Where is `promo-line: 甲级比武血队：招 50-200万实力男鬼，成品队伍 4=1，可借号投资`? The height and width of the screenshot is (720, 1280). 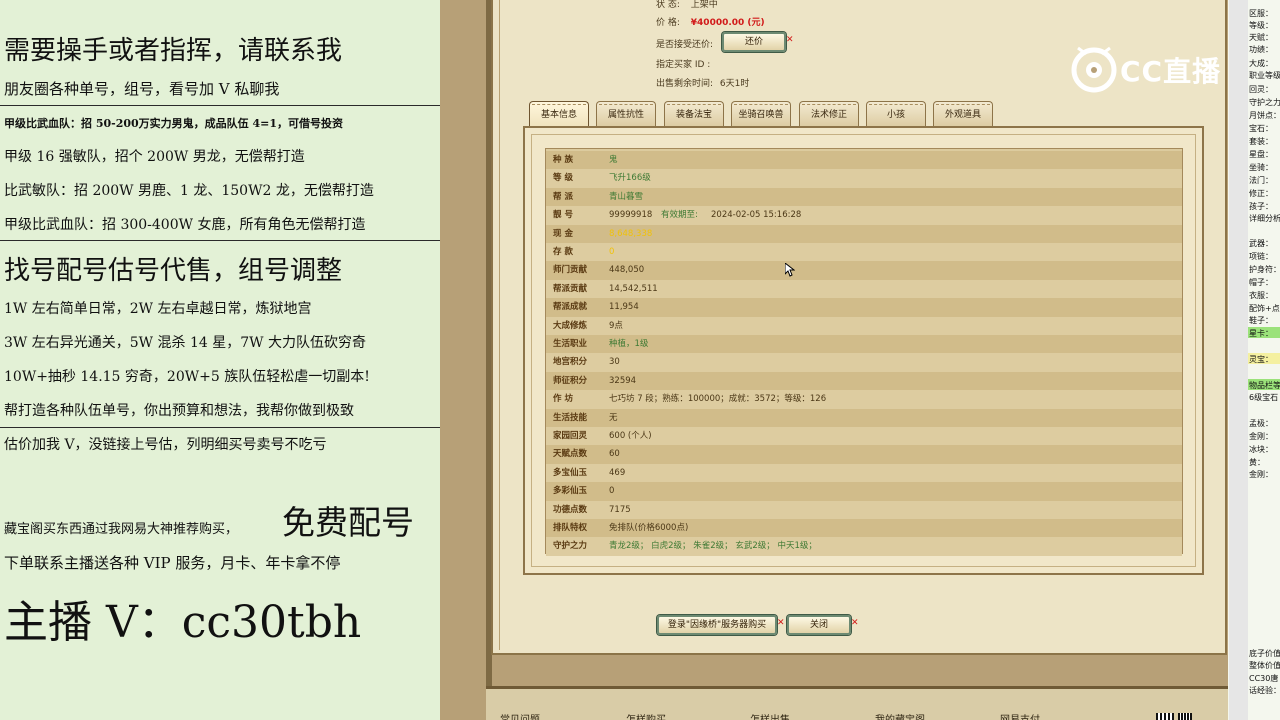
promo-line: 甲级比武血队：招 50-200万实力男鬼，成品队伍 4=1，可借号投资 is located at coordinates (174, 123).